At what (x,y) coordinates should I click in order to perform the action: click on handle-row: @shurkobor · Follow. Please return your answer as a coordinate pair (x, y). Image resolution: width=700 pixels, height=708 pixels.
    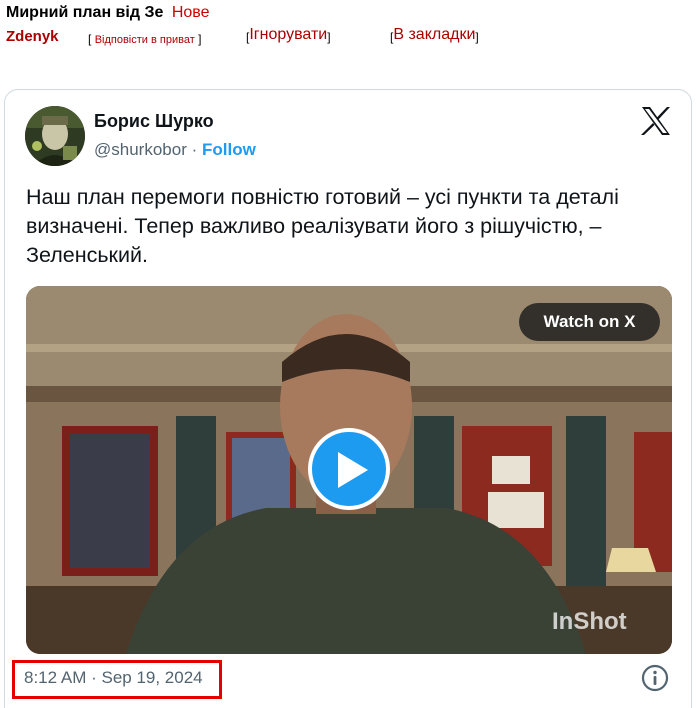
    Looking at the image, I should click on (175, 150).